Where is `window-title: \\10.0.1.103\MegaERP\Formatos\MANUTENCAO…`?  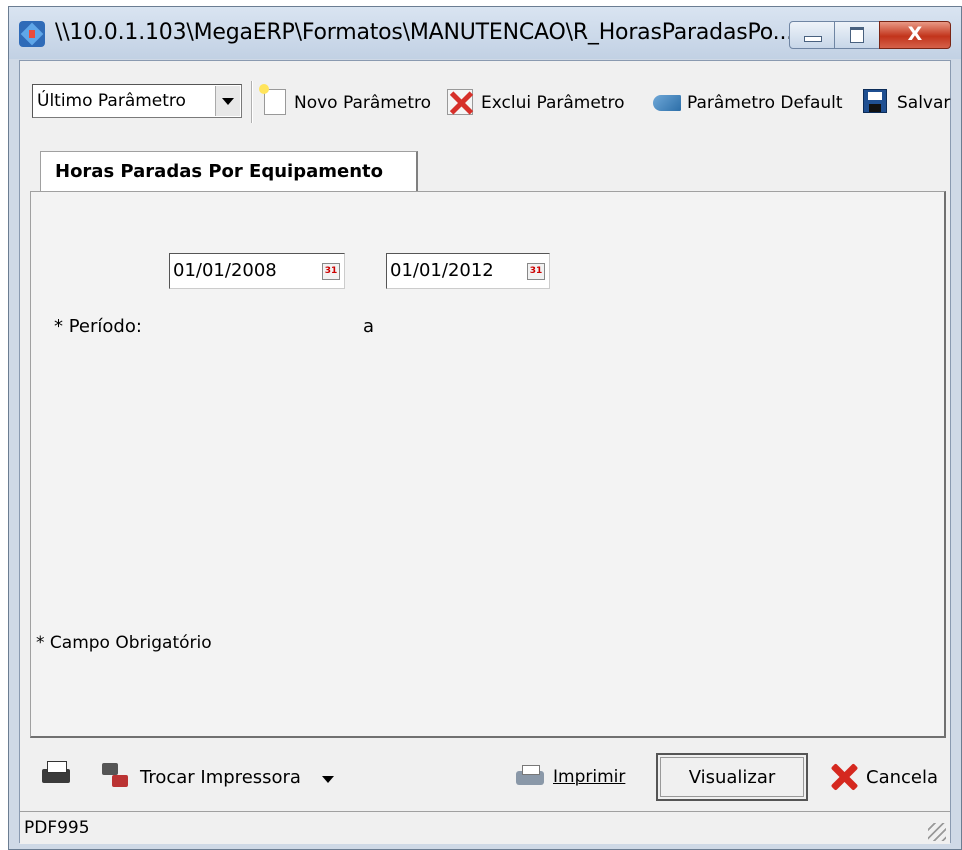
window-title: \\10.0.1.103\MegaERP\Formatos\MANUTENCAO… is located at coordinates (424, 32).